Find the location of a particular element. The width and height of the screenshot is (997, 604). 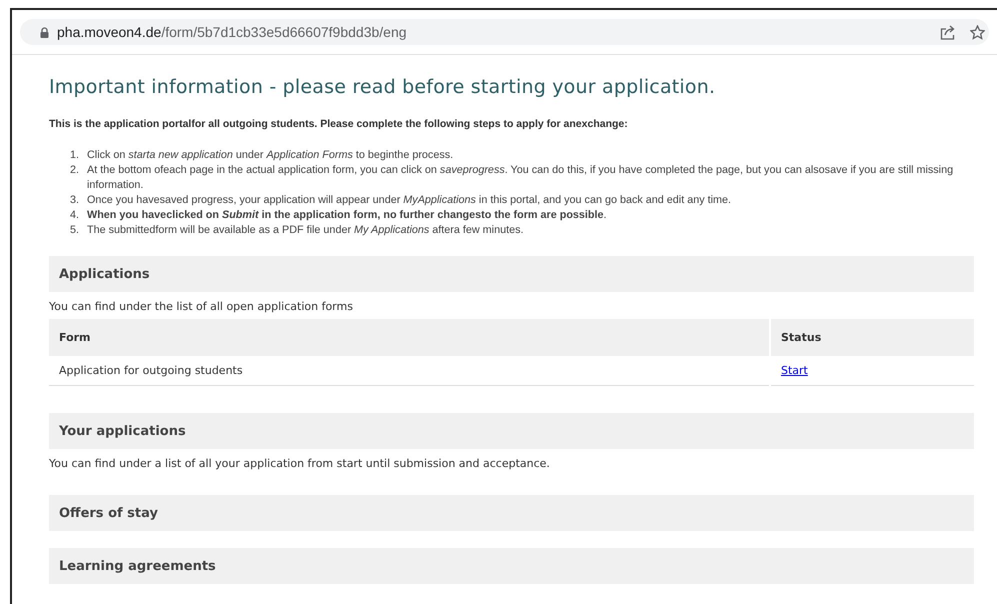

star-icon is located at coordinates (977, 32).